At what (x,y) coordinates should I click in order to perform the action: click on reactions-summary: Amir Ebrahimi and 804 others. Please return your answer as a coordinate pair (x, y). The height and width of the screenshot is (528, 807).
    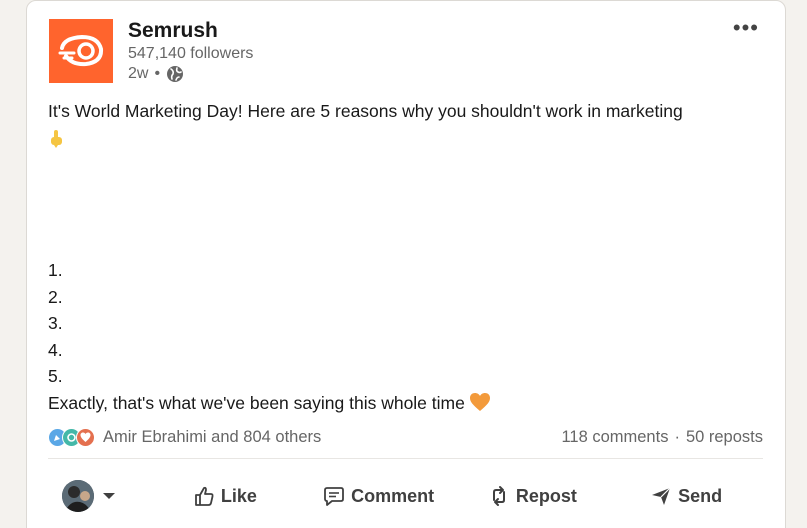
    Looking at the image, I should click on (184, 437).